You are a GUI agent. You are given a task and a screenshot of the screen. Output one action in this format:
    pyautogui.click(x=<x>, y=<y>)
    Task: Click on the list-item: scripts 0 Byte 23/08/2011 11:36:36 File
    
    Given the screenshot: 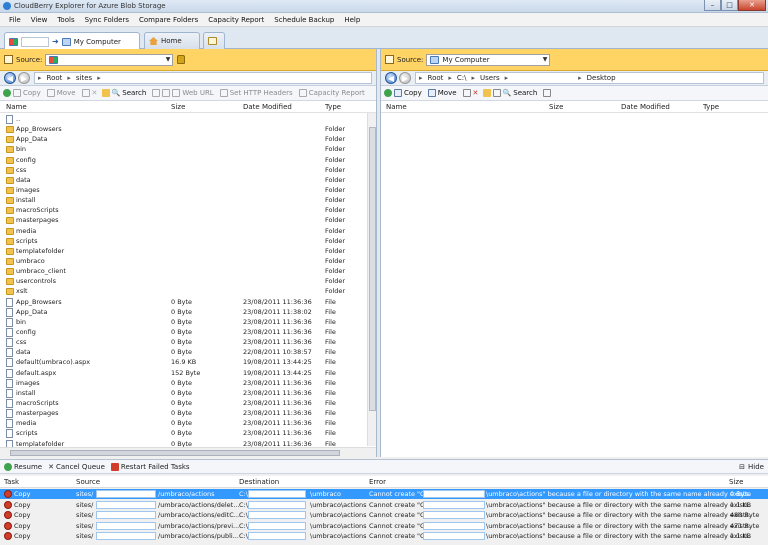 What is the action you would take?
    pyautogui.click(x=183, y=434)
    